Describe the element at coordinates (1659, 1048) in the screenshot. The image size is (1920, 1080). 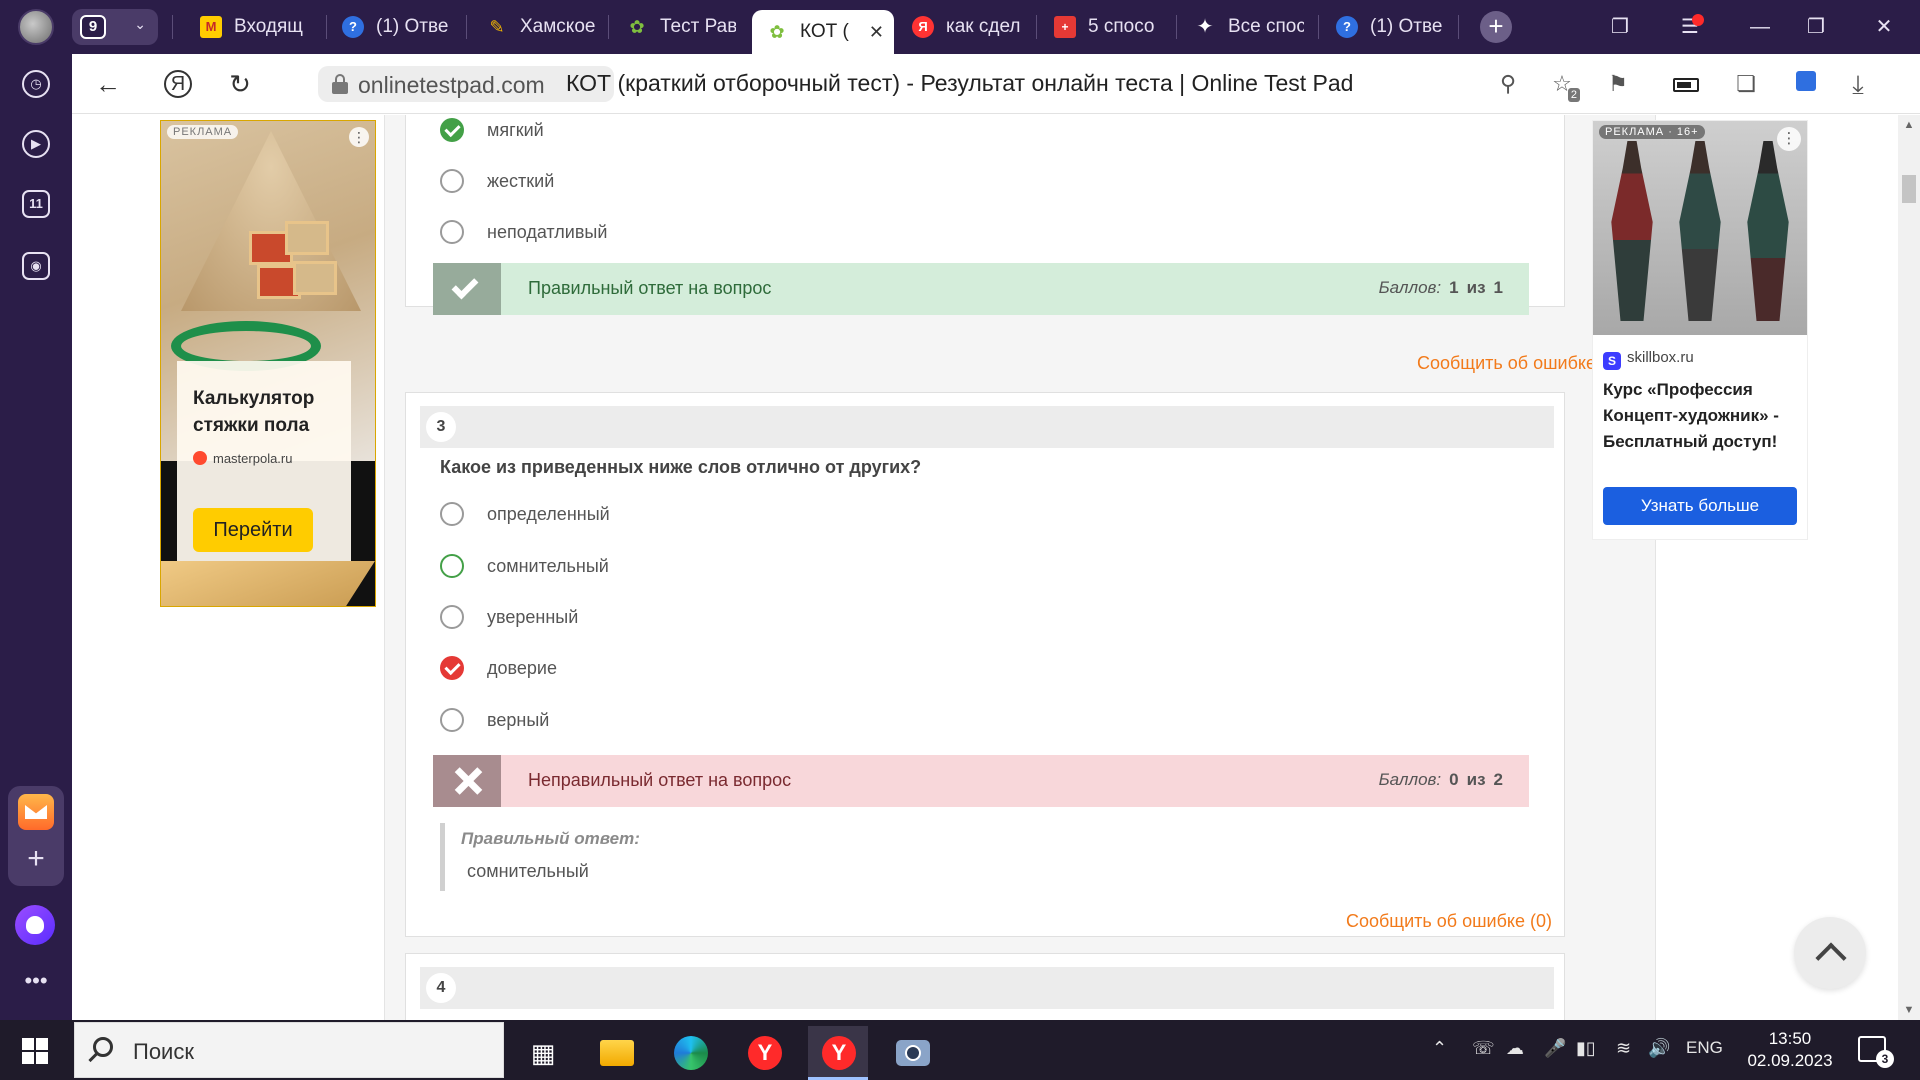
I see `volume-icon: 🔊` at that location.